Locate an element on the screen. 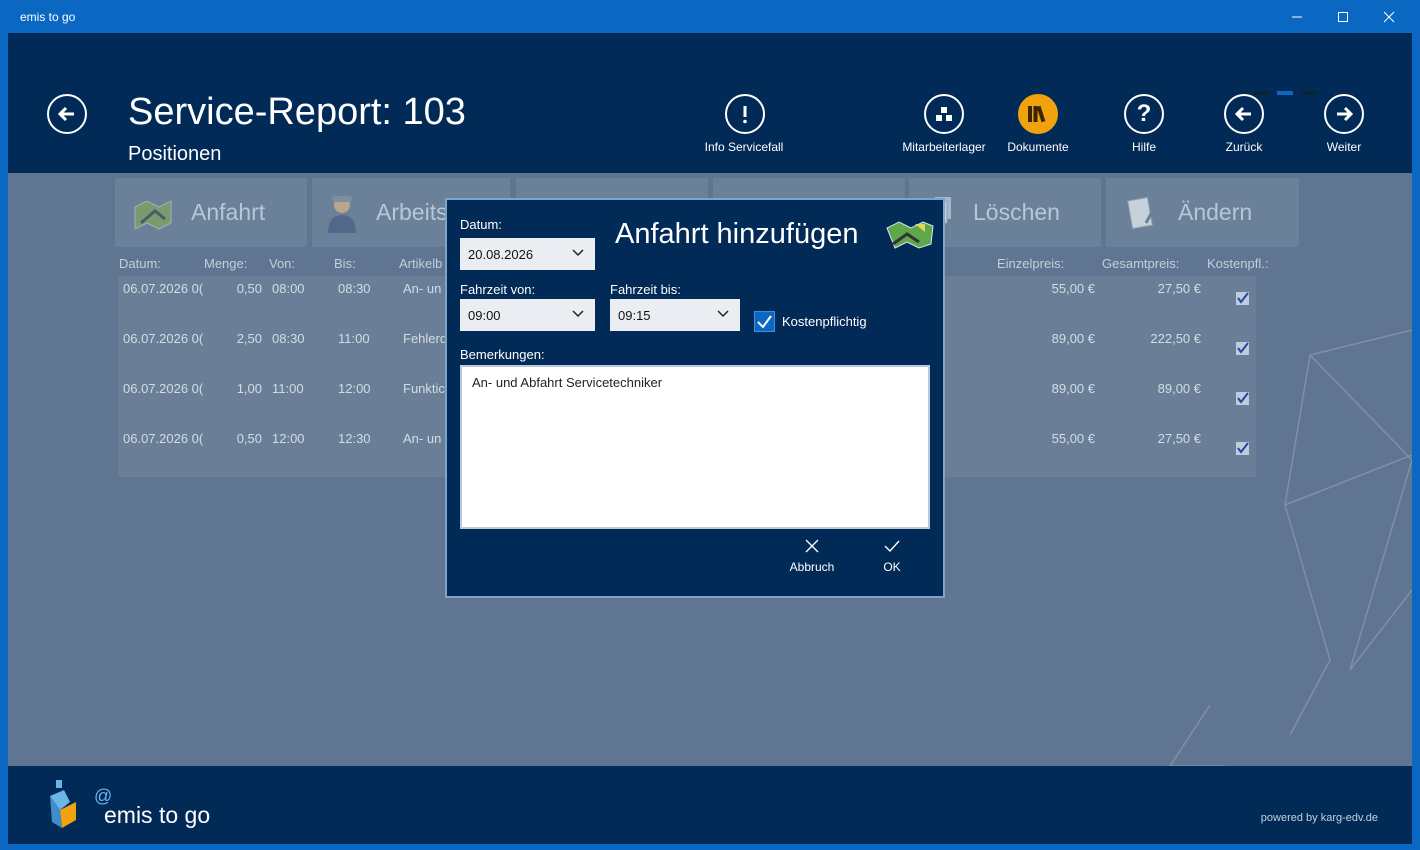 The height and width of the screenshot is (850, 1420). fahrzeit-von-value: 09:00 is located at coordinates (484, 315).